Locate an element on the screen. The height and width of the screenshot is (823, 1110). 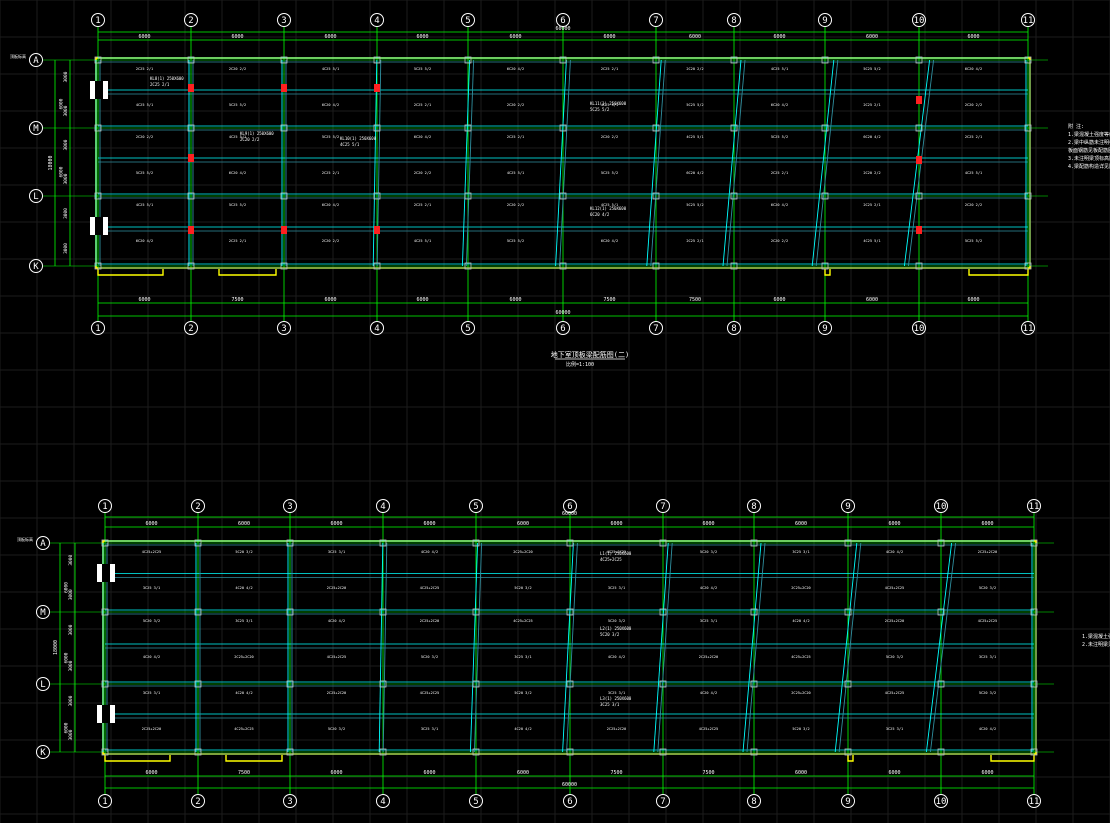
top-dim-8: 6000 is located at coordinates (779, 37).